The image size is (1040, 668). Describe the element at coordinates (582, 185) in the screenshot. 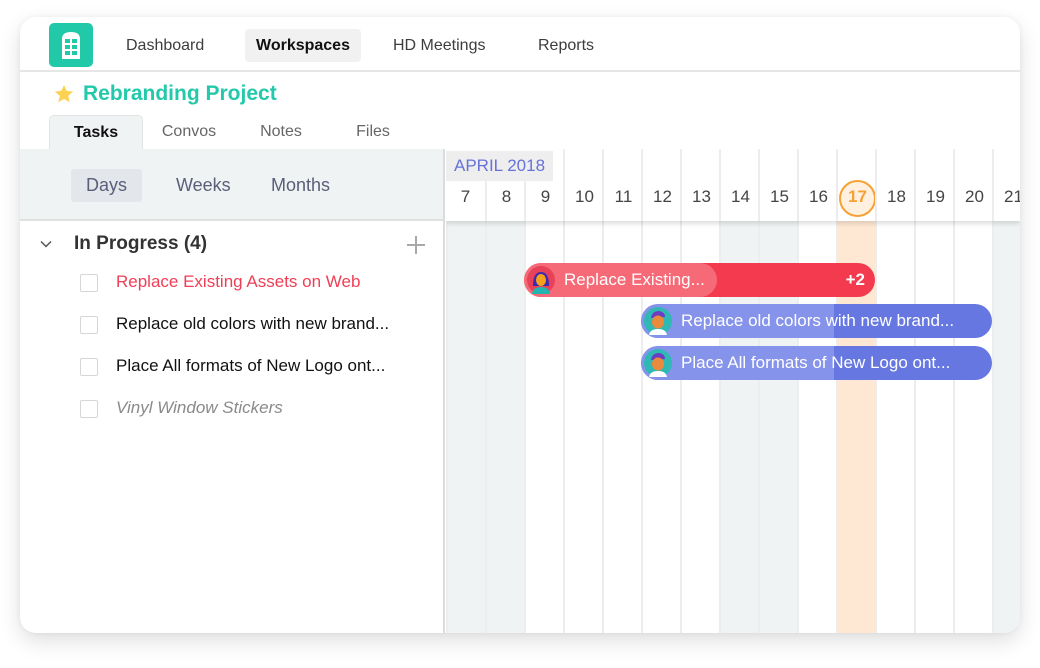

I see `day-header-cell: 10` at that location.